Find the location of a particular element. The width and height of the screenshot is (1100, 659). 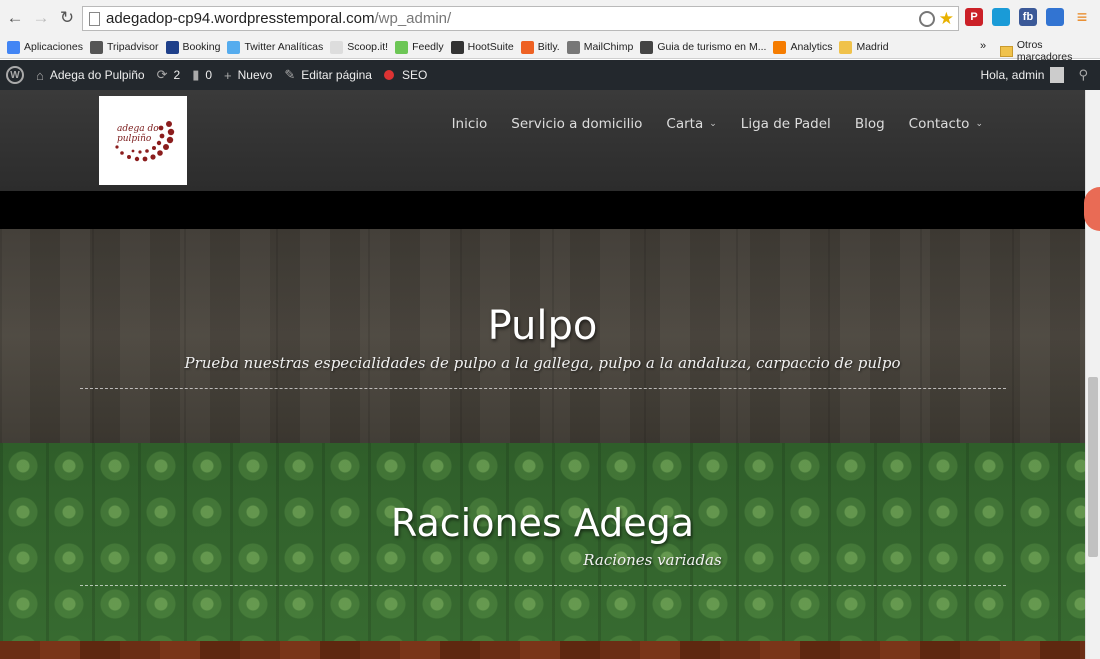

bookmark-item: Tripadvisor is located at coordinates (124, 47).